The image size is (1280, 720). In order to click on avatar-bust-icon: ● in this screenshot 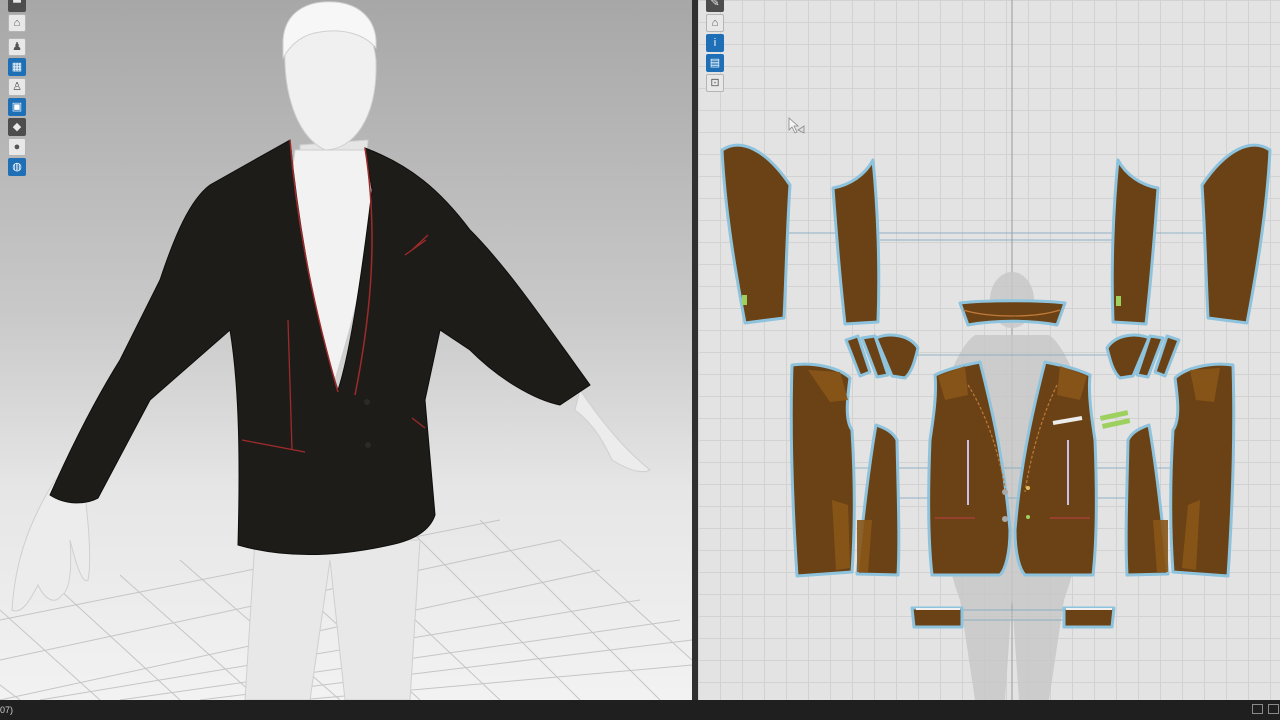, I will do `click(17, 147)`.